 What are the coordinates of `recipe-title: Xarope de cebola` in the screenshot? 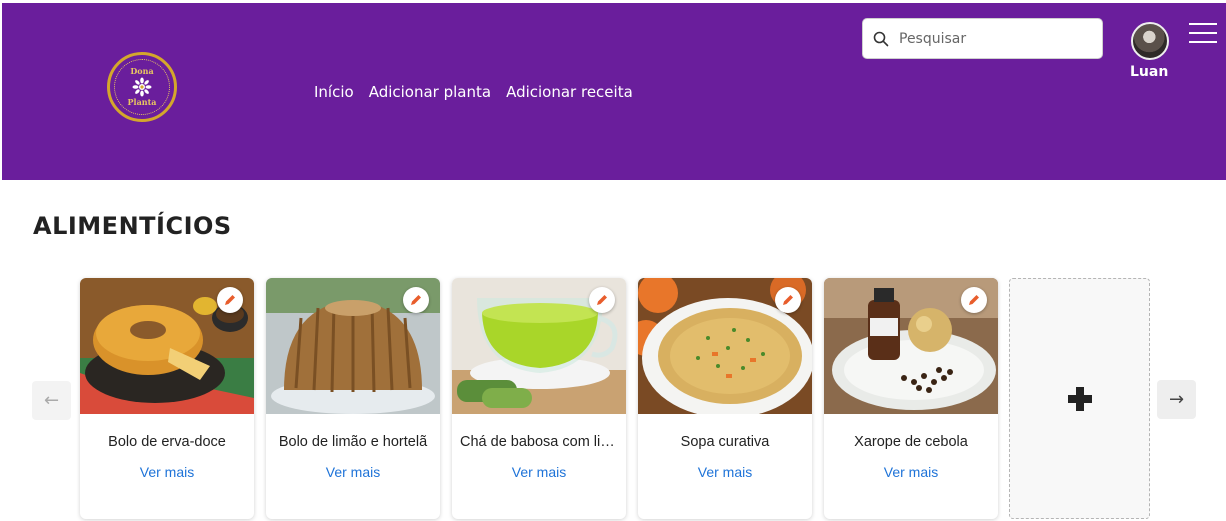 It's located at (911, 442).